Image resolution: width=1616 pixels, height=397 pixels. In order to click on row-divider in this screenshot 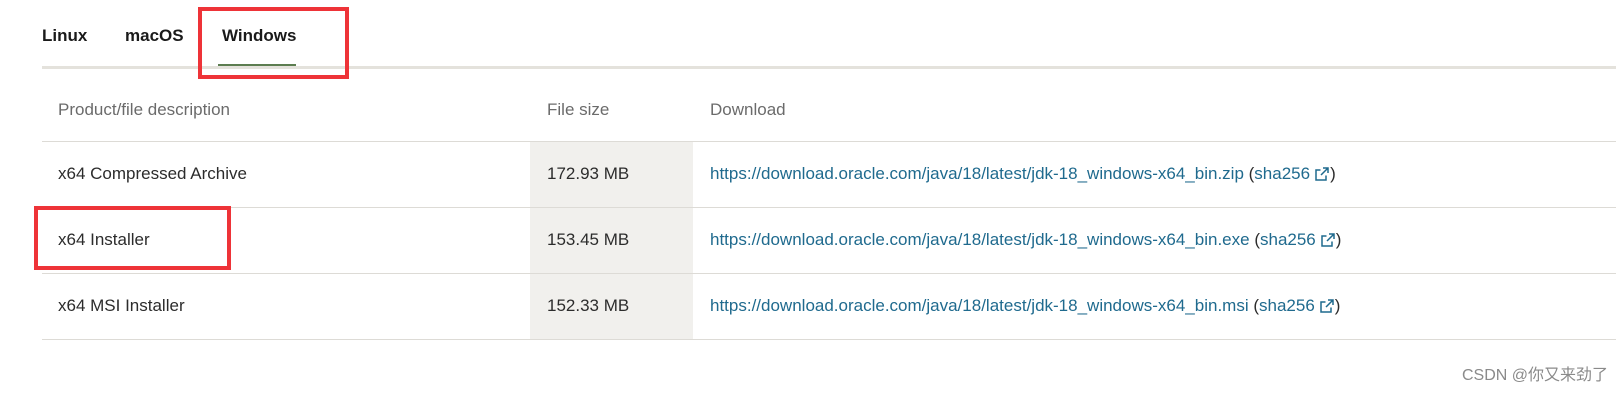, I will do `click(829, 339)`.